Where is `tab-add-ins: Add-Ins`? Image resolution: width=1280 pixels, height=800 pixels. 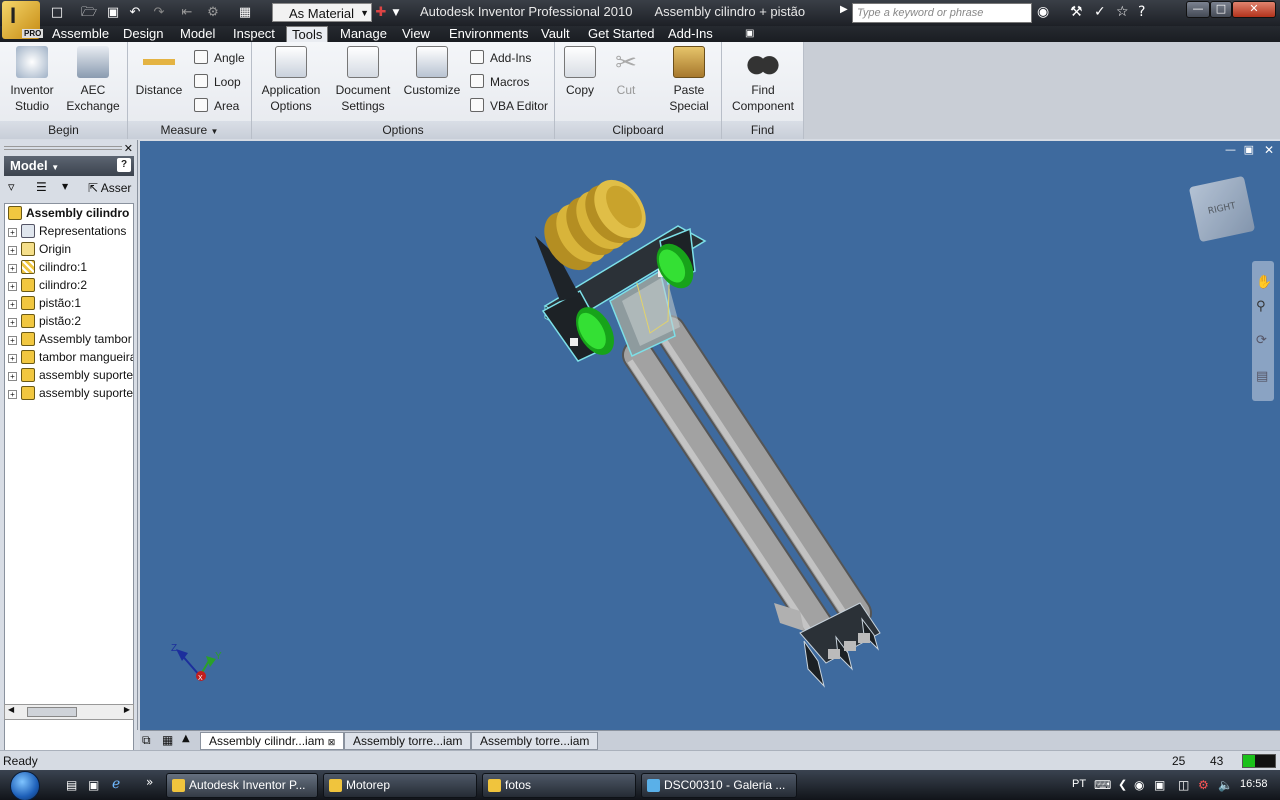 tab-add-ins: Add-Ins is located at coordinates (690, 34).